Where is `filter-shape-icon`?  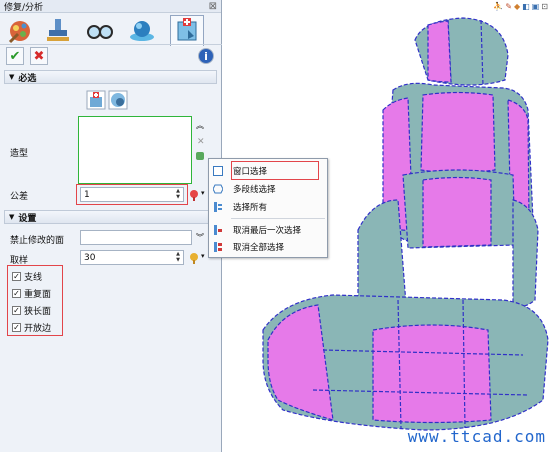 filter-shape-icon is located at coordinates (118, 100).